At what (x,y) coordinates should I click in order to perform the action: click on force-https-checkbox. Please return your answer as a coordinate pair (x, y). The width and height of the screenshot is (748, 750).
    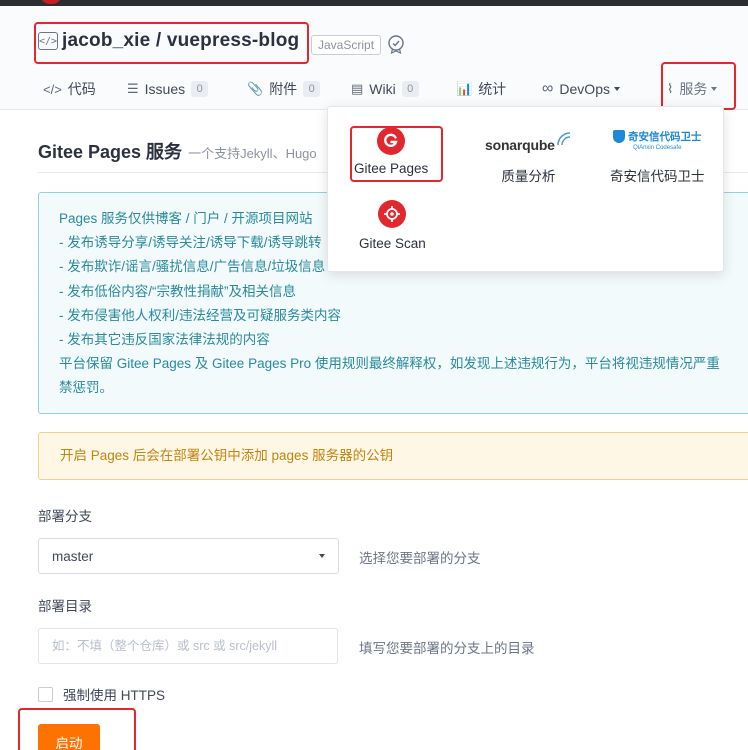
    Looking at the image, I should click on (45, 694).